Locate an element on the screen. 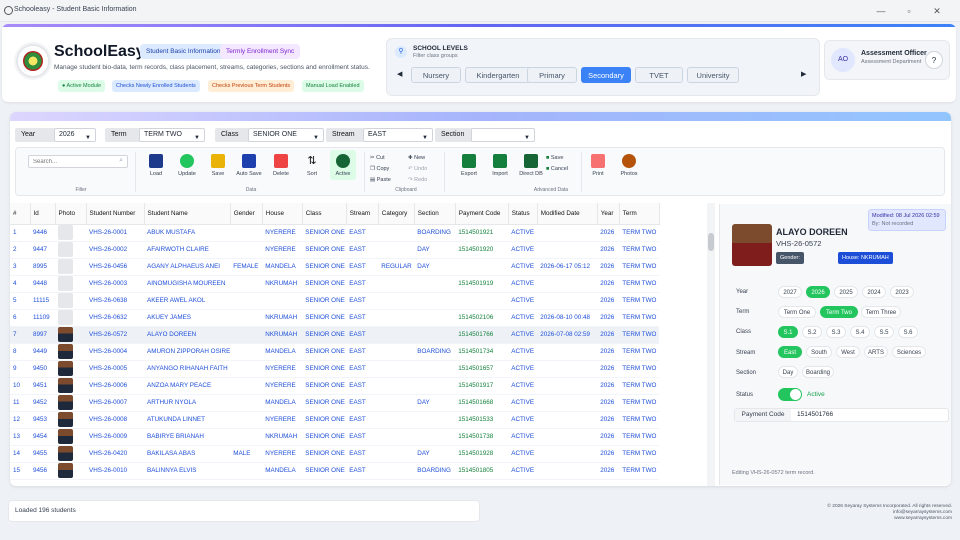  column-header: Section is located at coordinates (435, 214).